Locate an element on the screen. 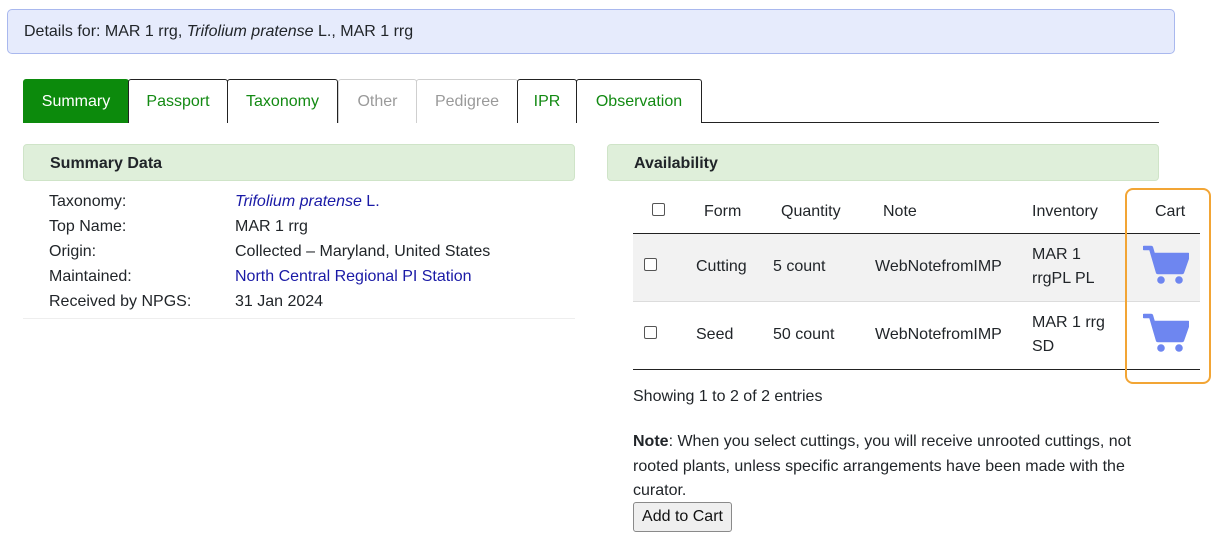 The width and height of the screenshot is (1220, 538). form-cell: Seed is located at coordinates (729, 335).